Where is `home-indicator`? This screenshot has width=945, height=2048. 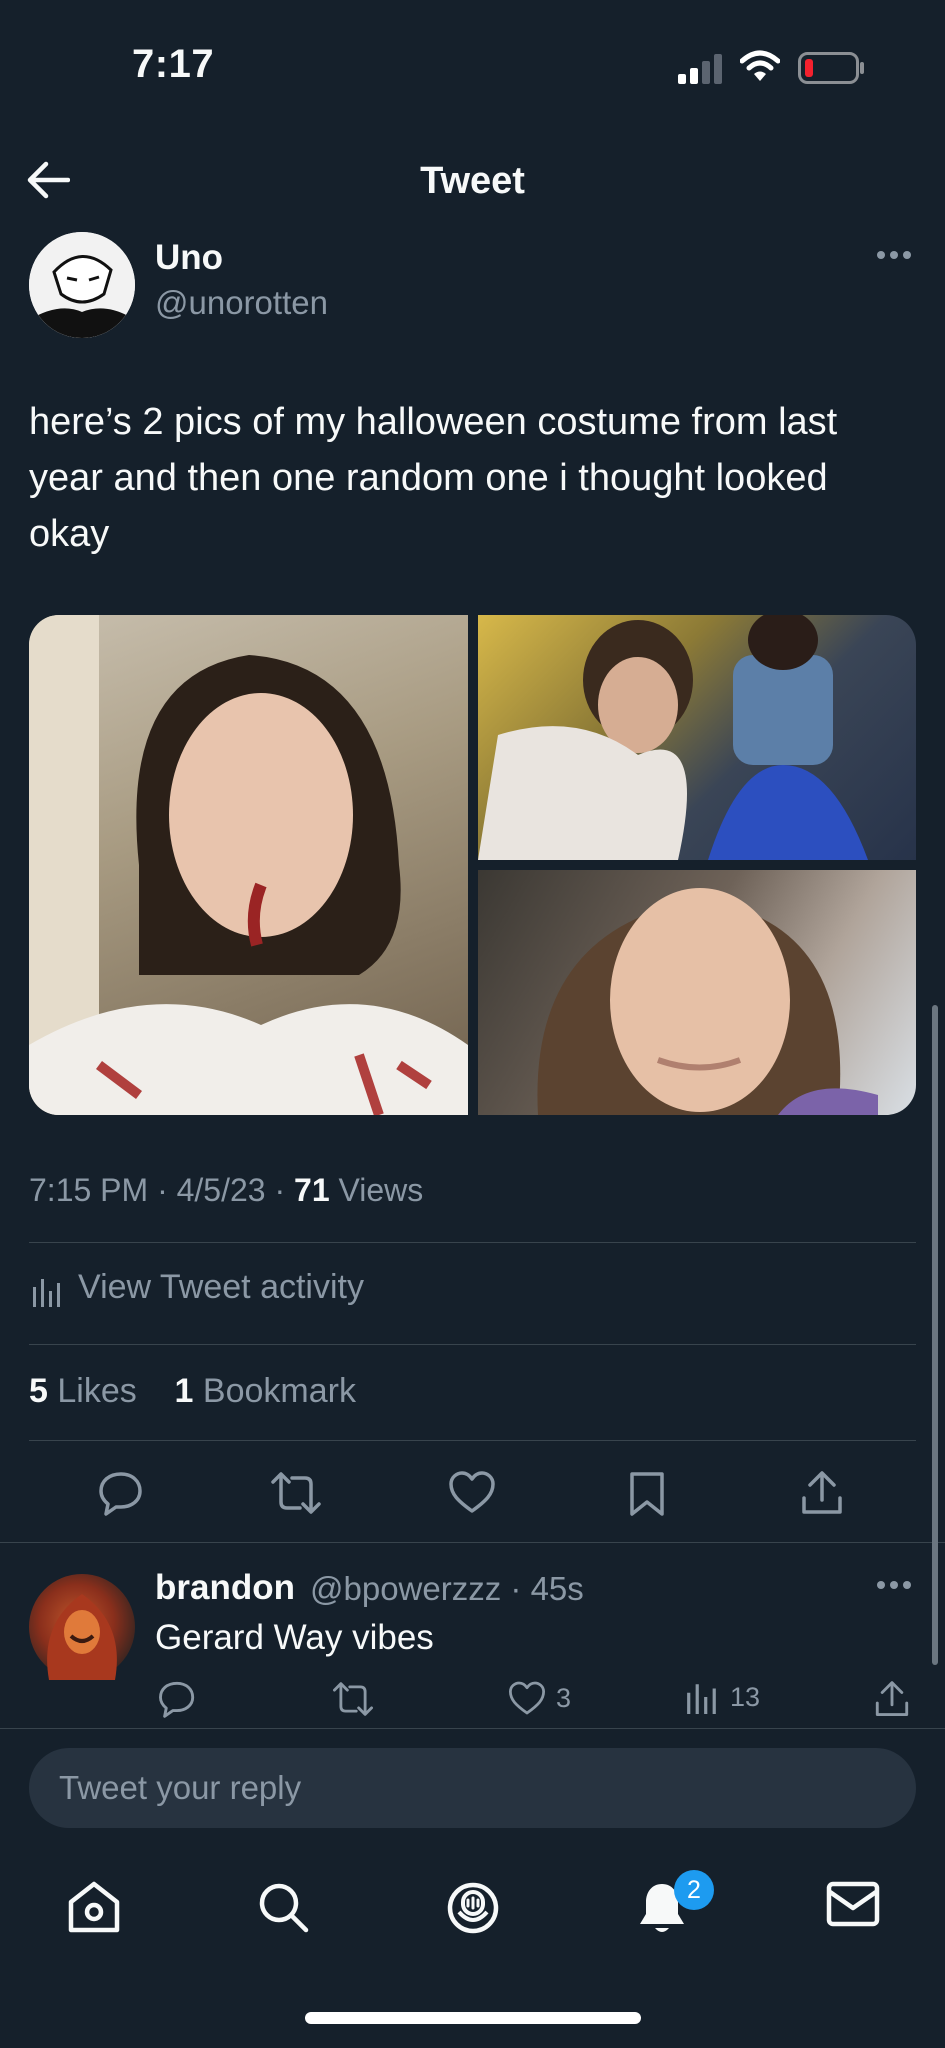 home-indicator is located at coordinates (473, 2018).